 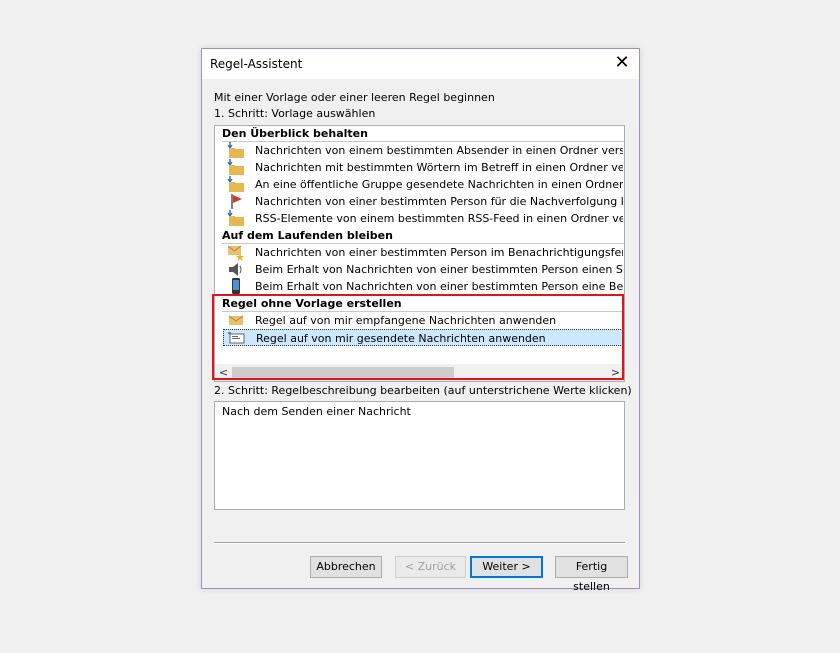 What do you see at coordinates (236, 269) in the screenshot?
I see `speaker-icon` at bounding box center [236, 269].